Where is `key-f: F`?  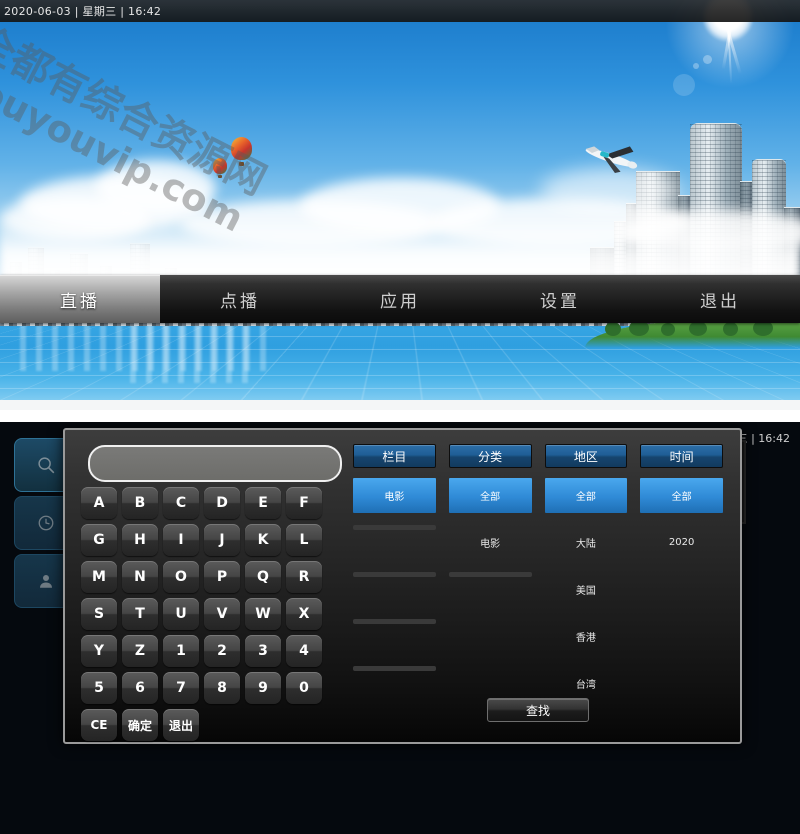 key-f: F is located at coordinates (304, 503).